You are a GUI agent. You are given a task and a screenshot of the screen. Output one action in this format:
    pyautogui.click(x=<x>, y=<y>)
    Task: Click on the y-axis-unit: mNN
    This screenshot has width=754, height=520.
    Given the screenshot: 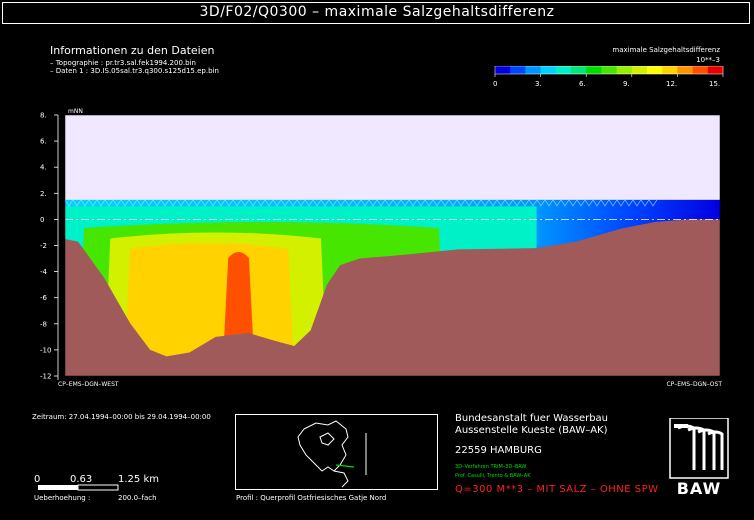 What is the action you would take?
    pyautogui.click(x=75, y=111)
    